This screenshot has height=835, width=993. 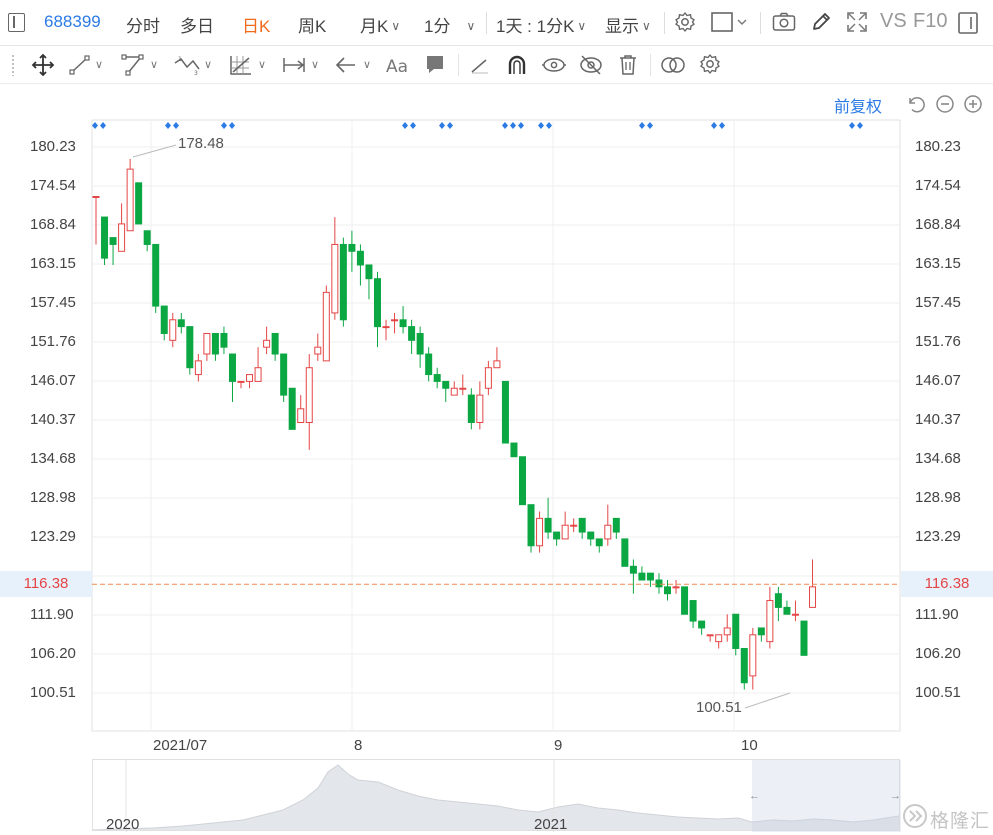 What do you see at coordinates (123, 824) in the screenshot?
I see `navigator-year-label: 2020` at bounding box center [123, 824].